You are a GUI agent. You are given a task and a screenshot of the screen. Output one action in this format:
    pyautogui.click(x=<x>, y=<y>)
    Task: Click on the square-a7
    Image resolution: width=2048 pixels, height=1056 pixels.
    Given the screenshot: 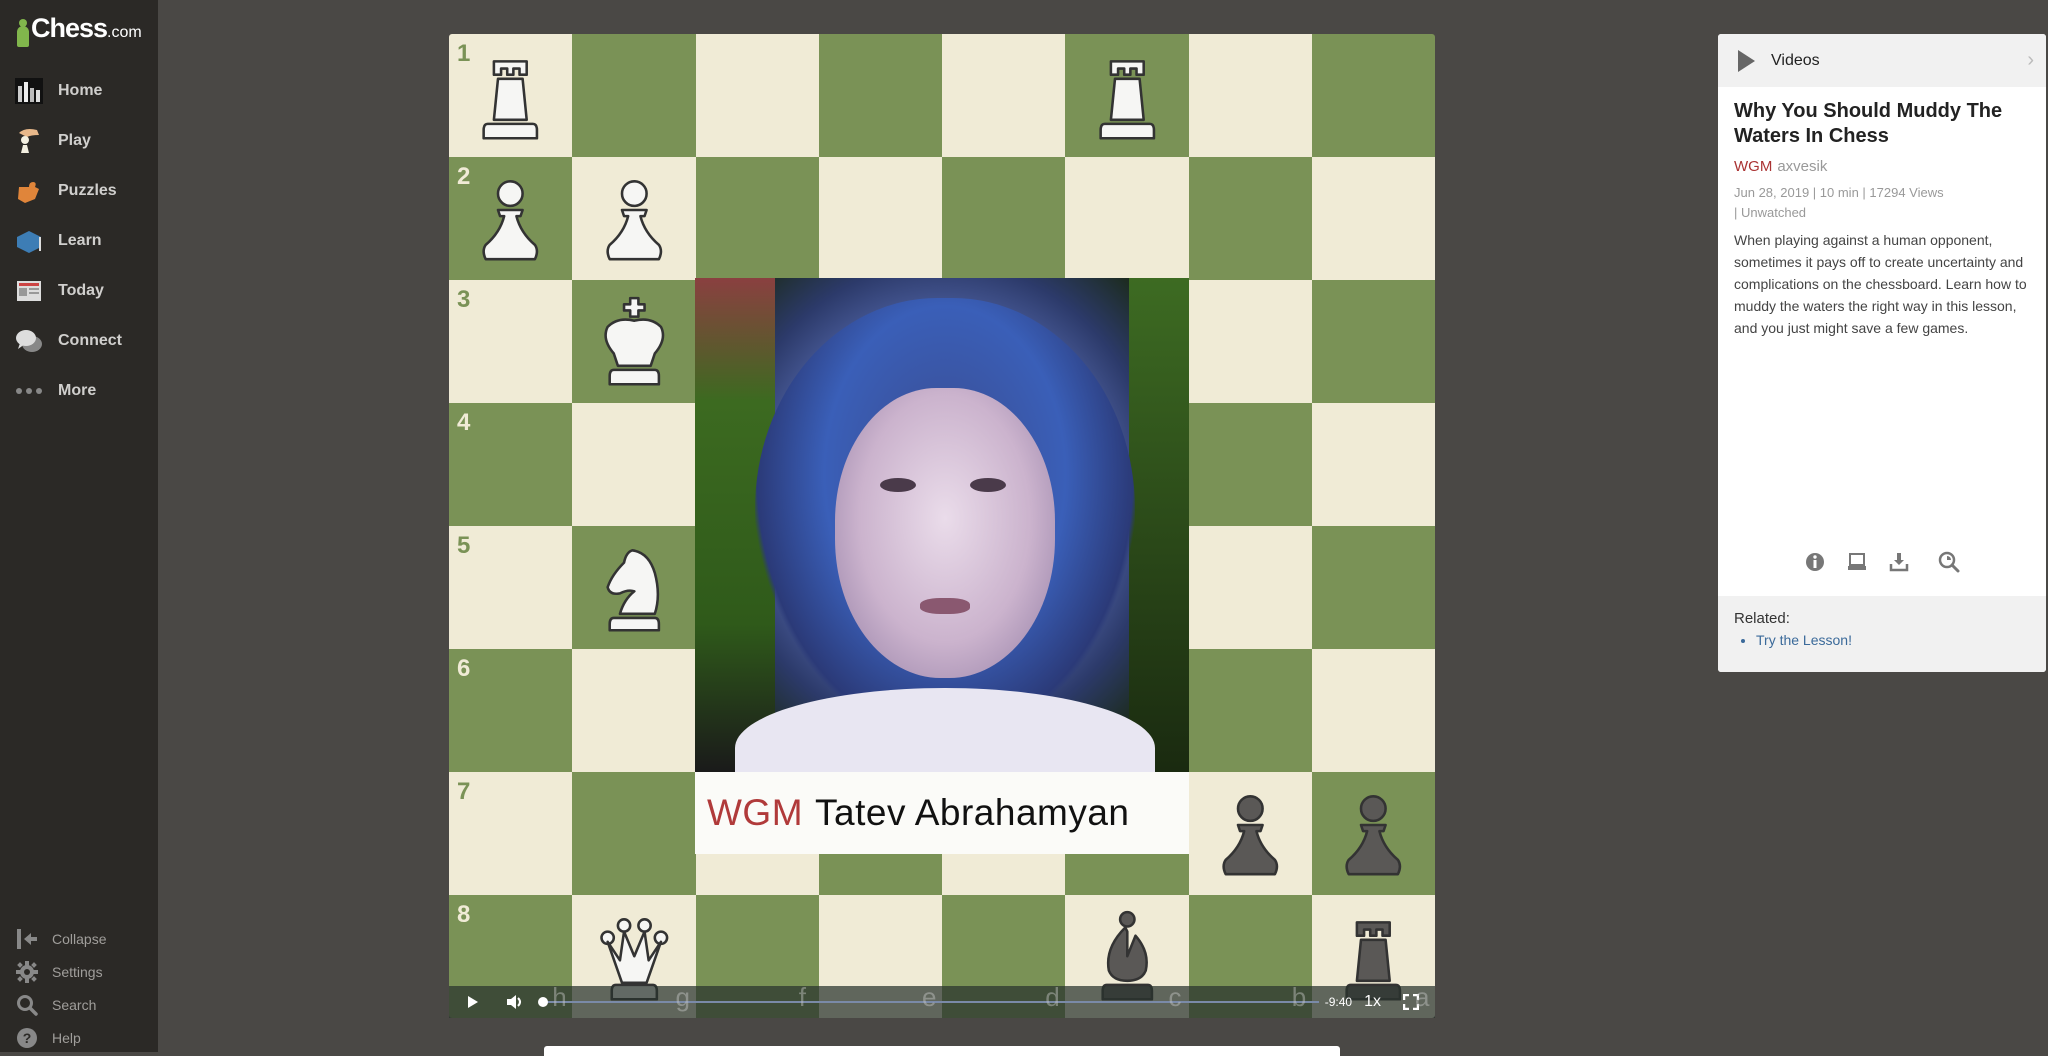 What is the action you would take?
    pyautogui.click(x=1373, y=833)
    